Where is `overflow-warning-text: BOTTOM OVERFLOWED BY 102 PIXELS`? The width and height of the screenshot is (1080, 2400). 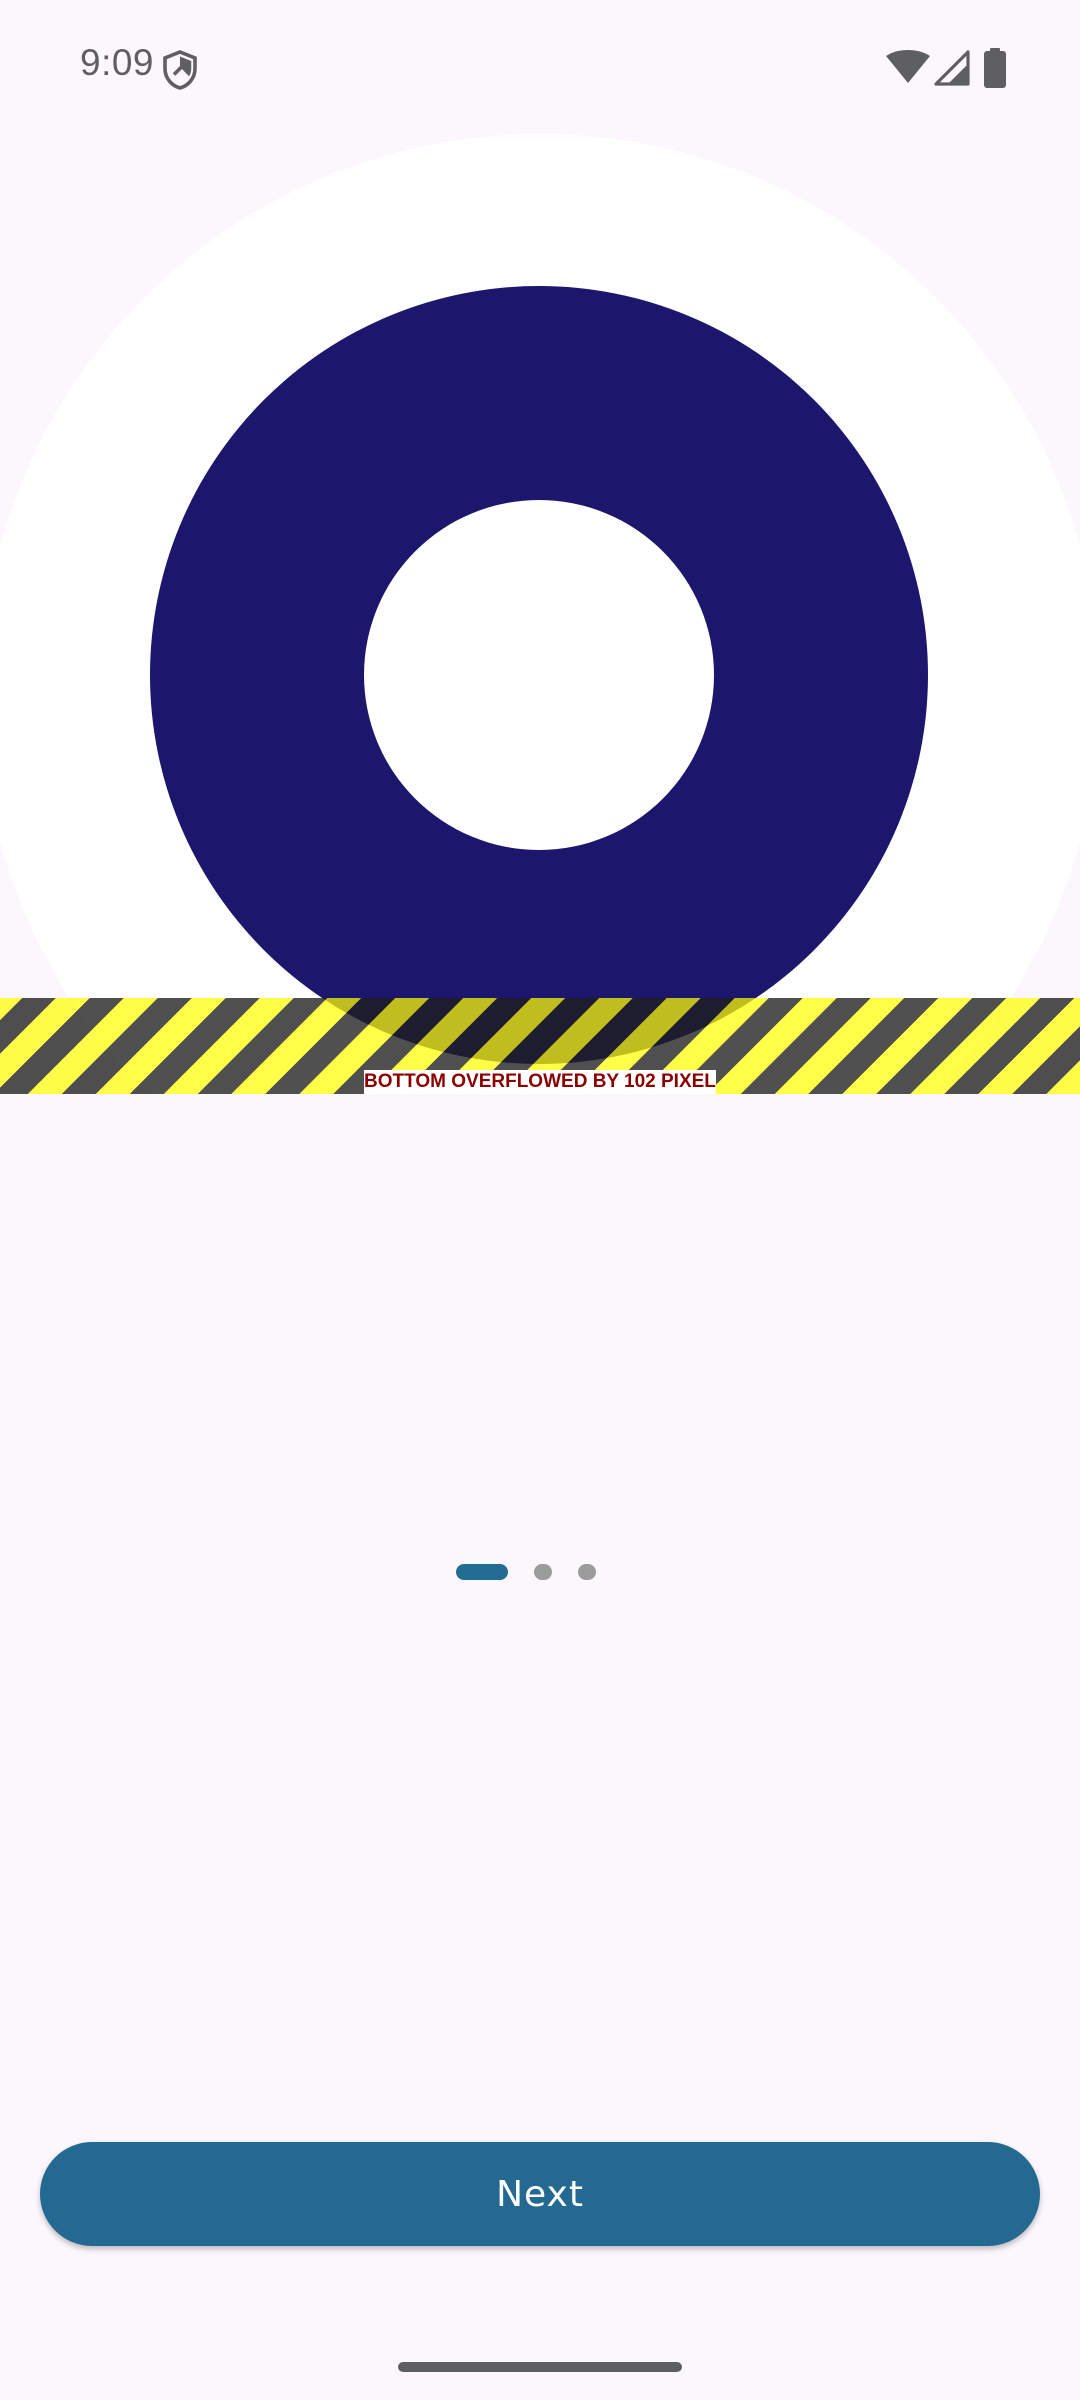 overflow-warning-text: BOTTOM OVERFLOWED BY 102 PIXELS is located at coordinates (540, 1082).